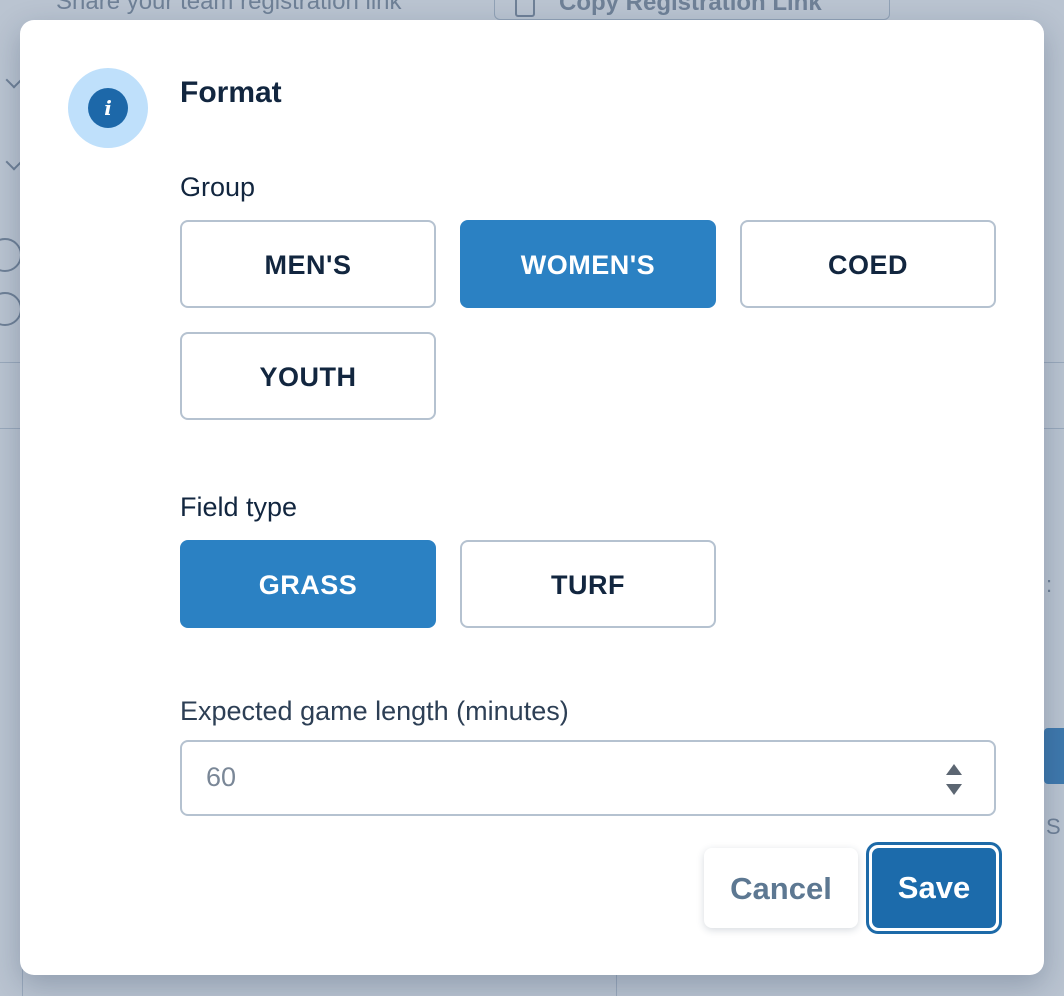  What do you see at coordinates (221, 777) in the screenshot?
I see `game-length-value: 60` at bounding box center [221, 777].